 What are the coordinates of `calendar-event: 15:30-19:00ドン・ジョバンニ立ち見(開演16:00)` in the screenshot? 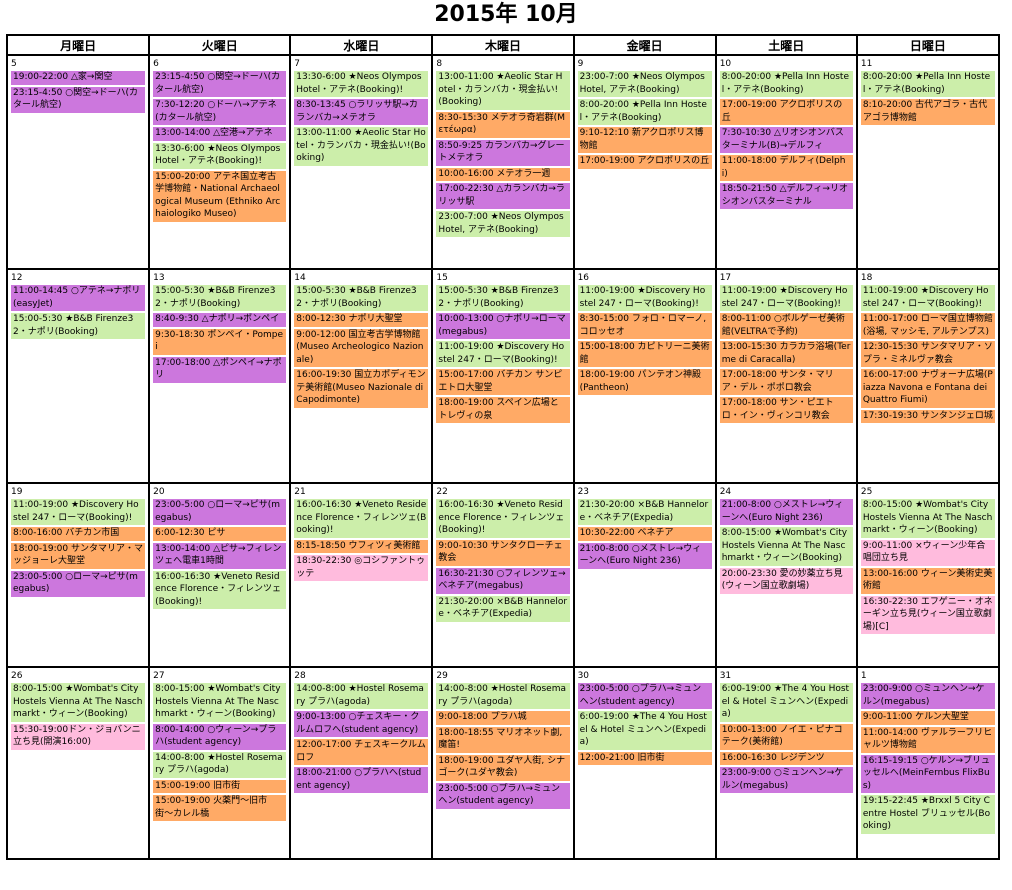 It's located at (78, 736).